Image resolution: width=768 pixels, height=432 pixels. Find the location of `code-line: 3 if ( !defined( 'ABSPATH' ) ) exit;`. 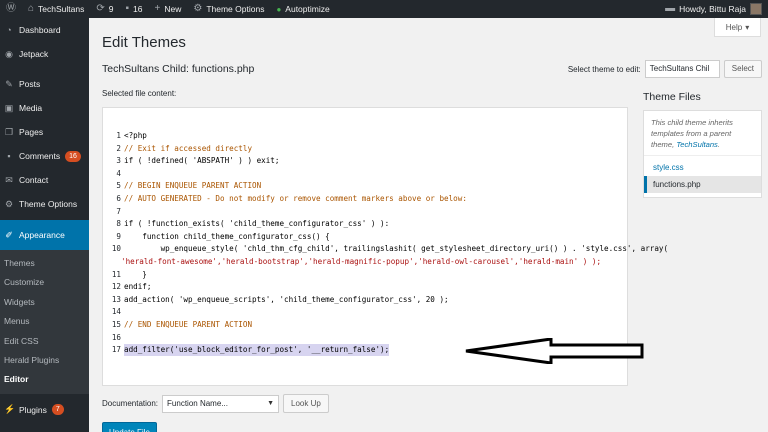

code-line: 3 if ( !defined( 'ABSPATH' ) ) exit; is located at coordinates (365, 161).